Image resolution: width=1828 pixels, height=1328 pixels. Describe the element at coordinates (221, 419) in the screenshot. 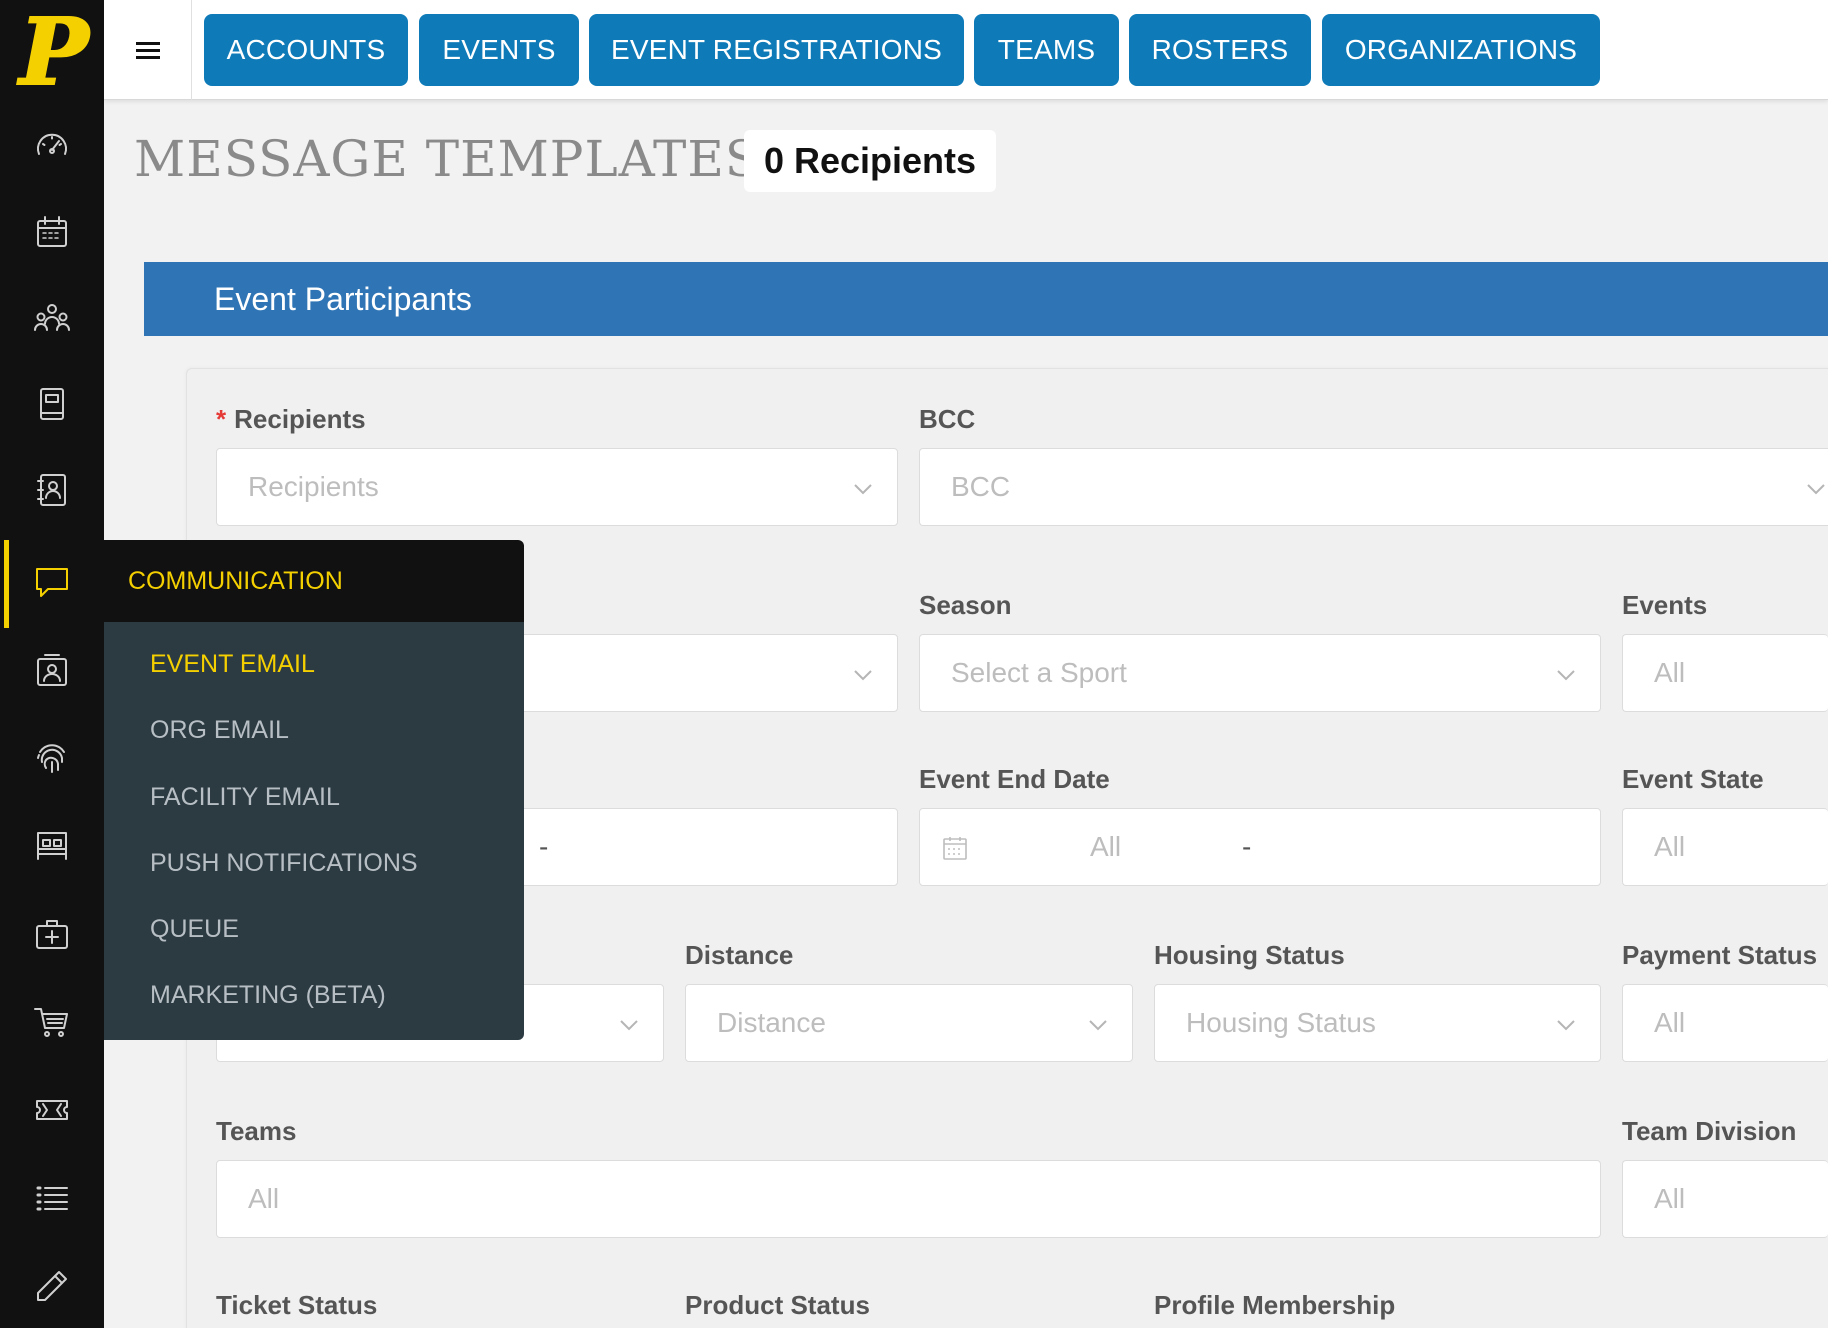

I see `required-mark: *` at that location.